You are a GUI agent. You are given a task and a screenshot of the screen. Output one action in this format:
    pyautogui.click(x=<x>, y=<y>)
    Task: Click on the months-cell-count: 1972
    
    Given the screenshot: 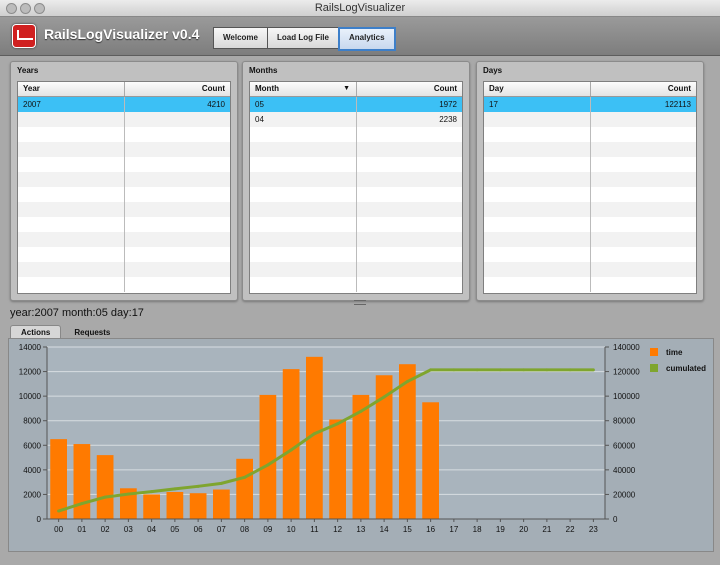 What is the action you would take?
    pyautogui.click(x=448, y=104)
    